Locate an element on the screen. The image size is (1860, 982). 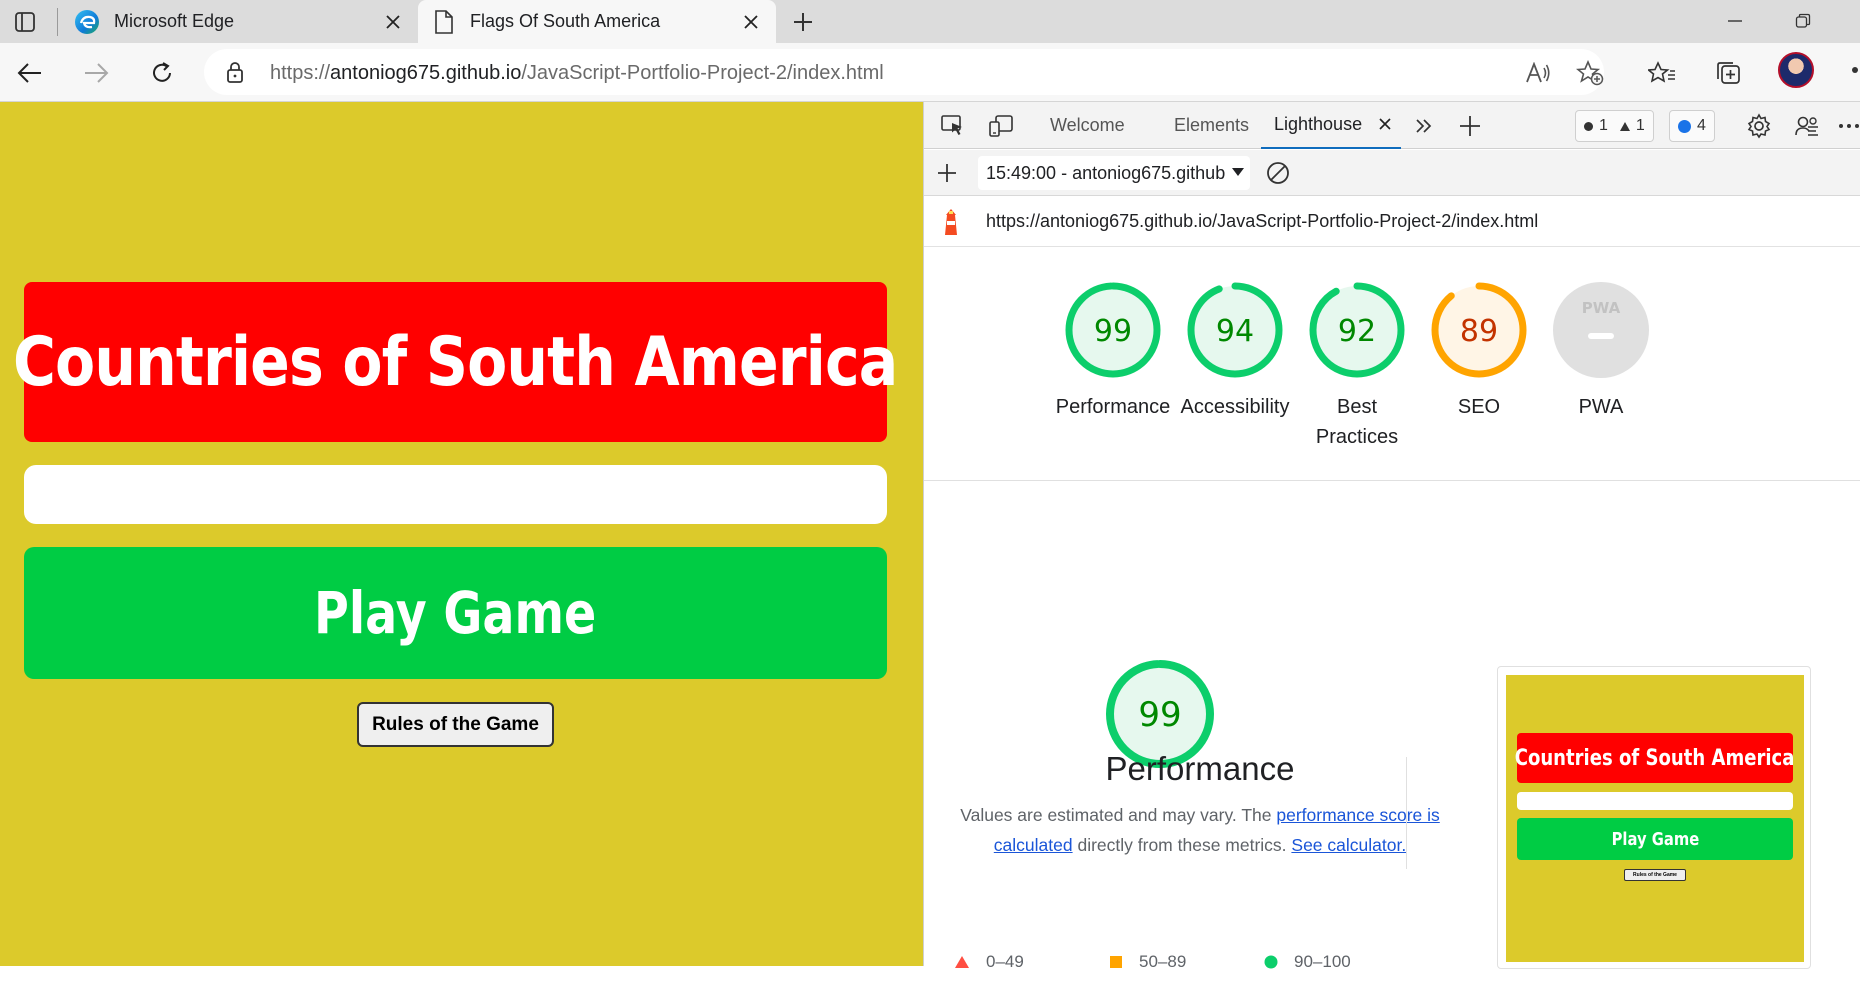
read-aloud-icon is located at coordinates (1538, 73).